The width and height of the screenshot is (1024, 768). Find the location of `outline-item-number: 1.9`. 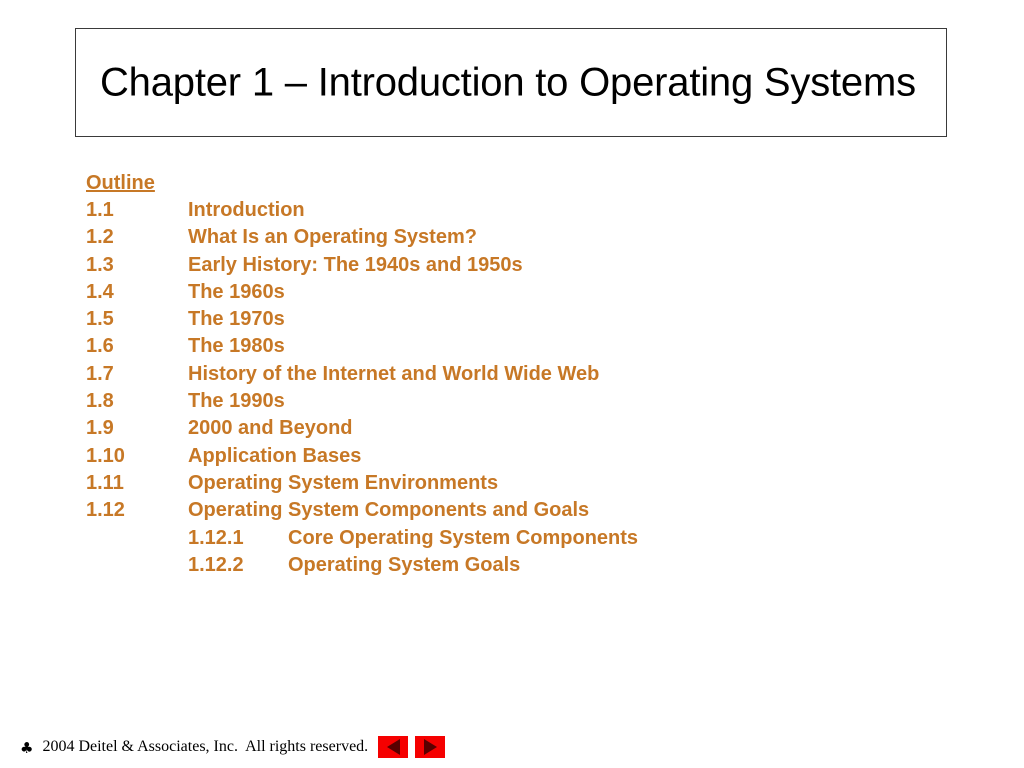

outline-item-number: 1.9 is located at coordinates (100, 428).